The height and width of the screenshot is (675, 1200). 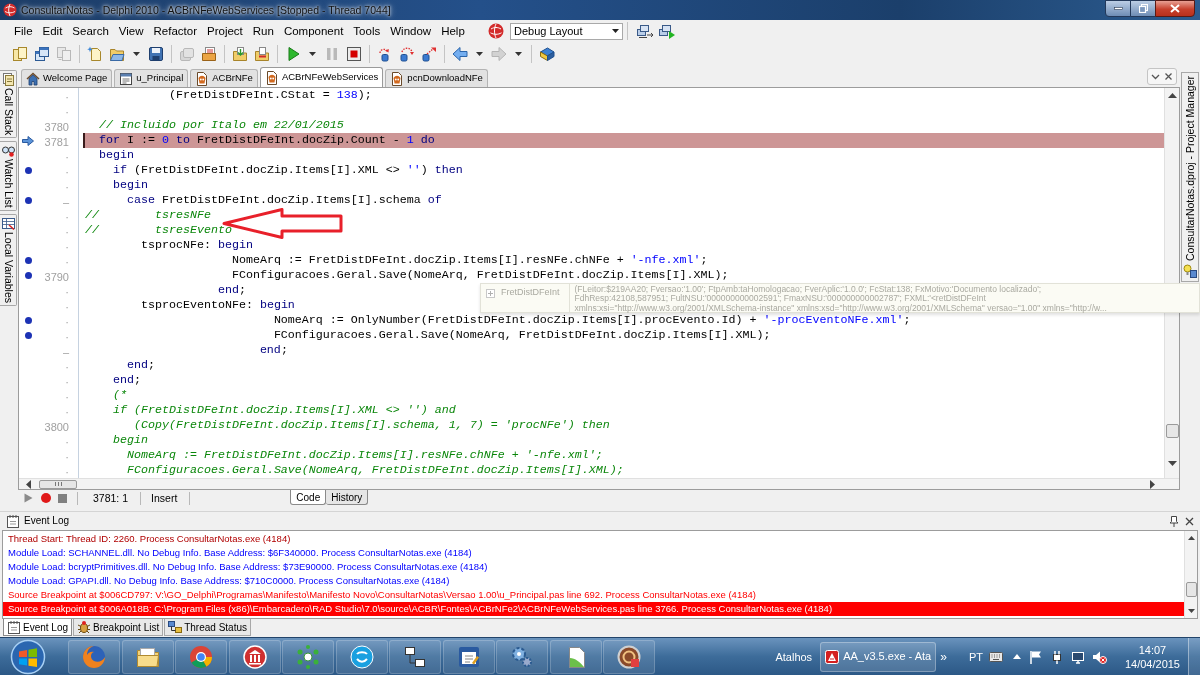 I want to click on editor-tab: ACBrNFe, so click(x=224, y=78).